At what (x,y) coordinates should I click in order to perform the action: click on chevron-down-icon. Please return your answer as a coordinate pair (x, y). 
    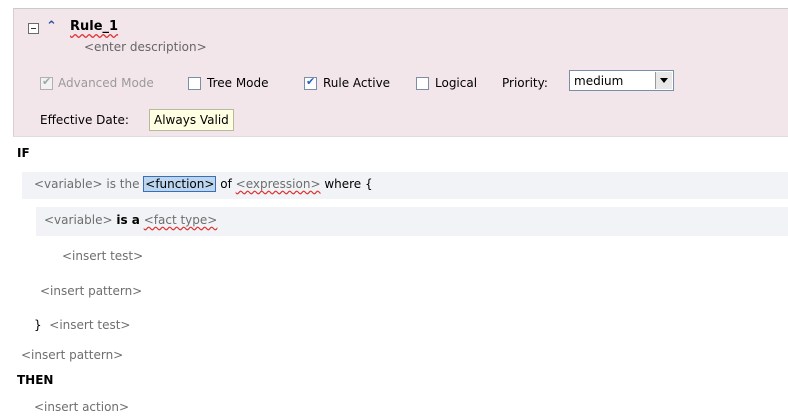
    Looking at the image, I should click on (663, 80).